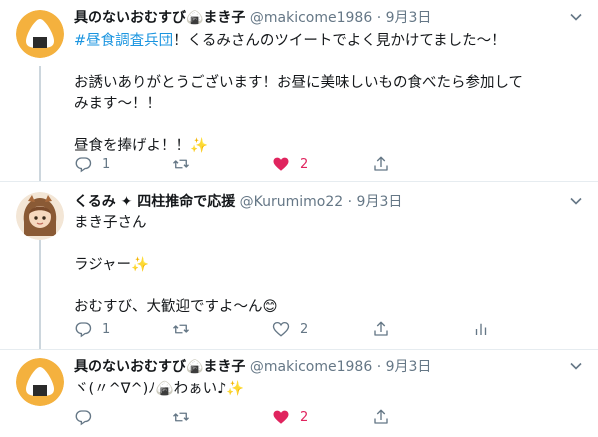  I want to click on heart-outline-icon, so click(281, 329).